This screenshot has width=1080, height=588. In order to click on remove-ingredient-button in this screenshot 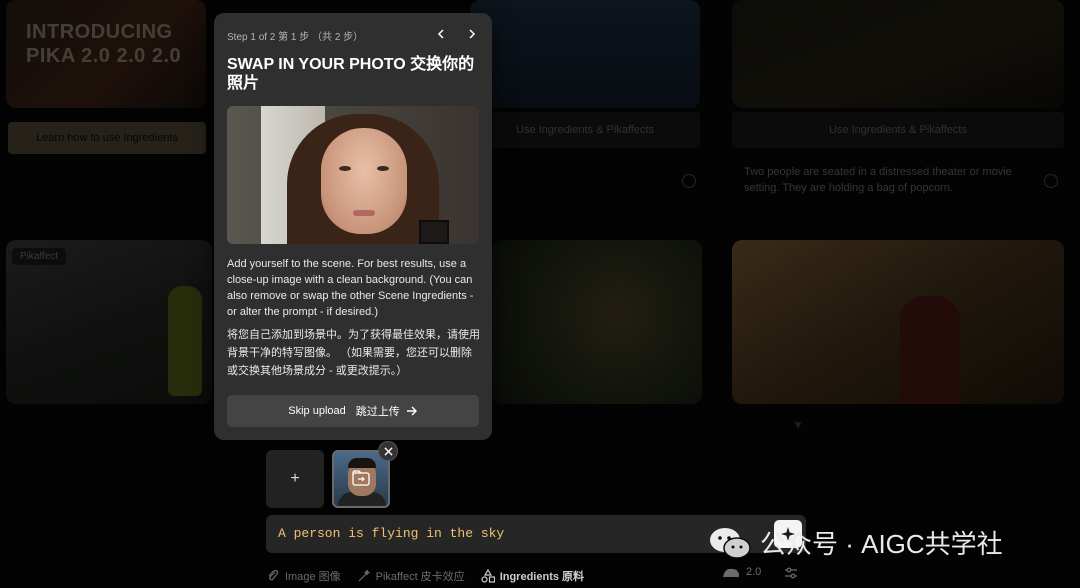, I will do `click(388, 451)`.